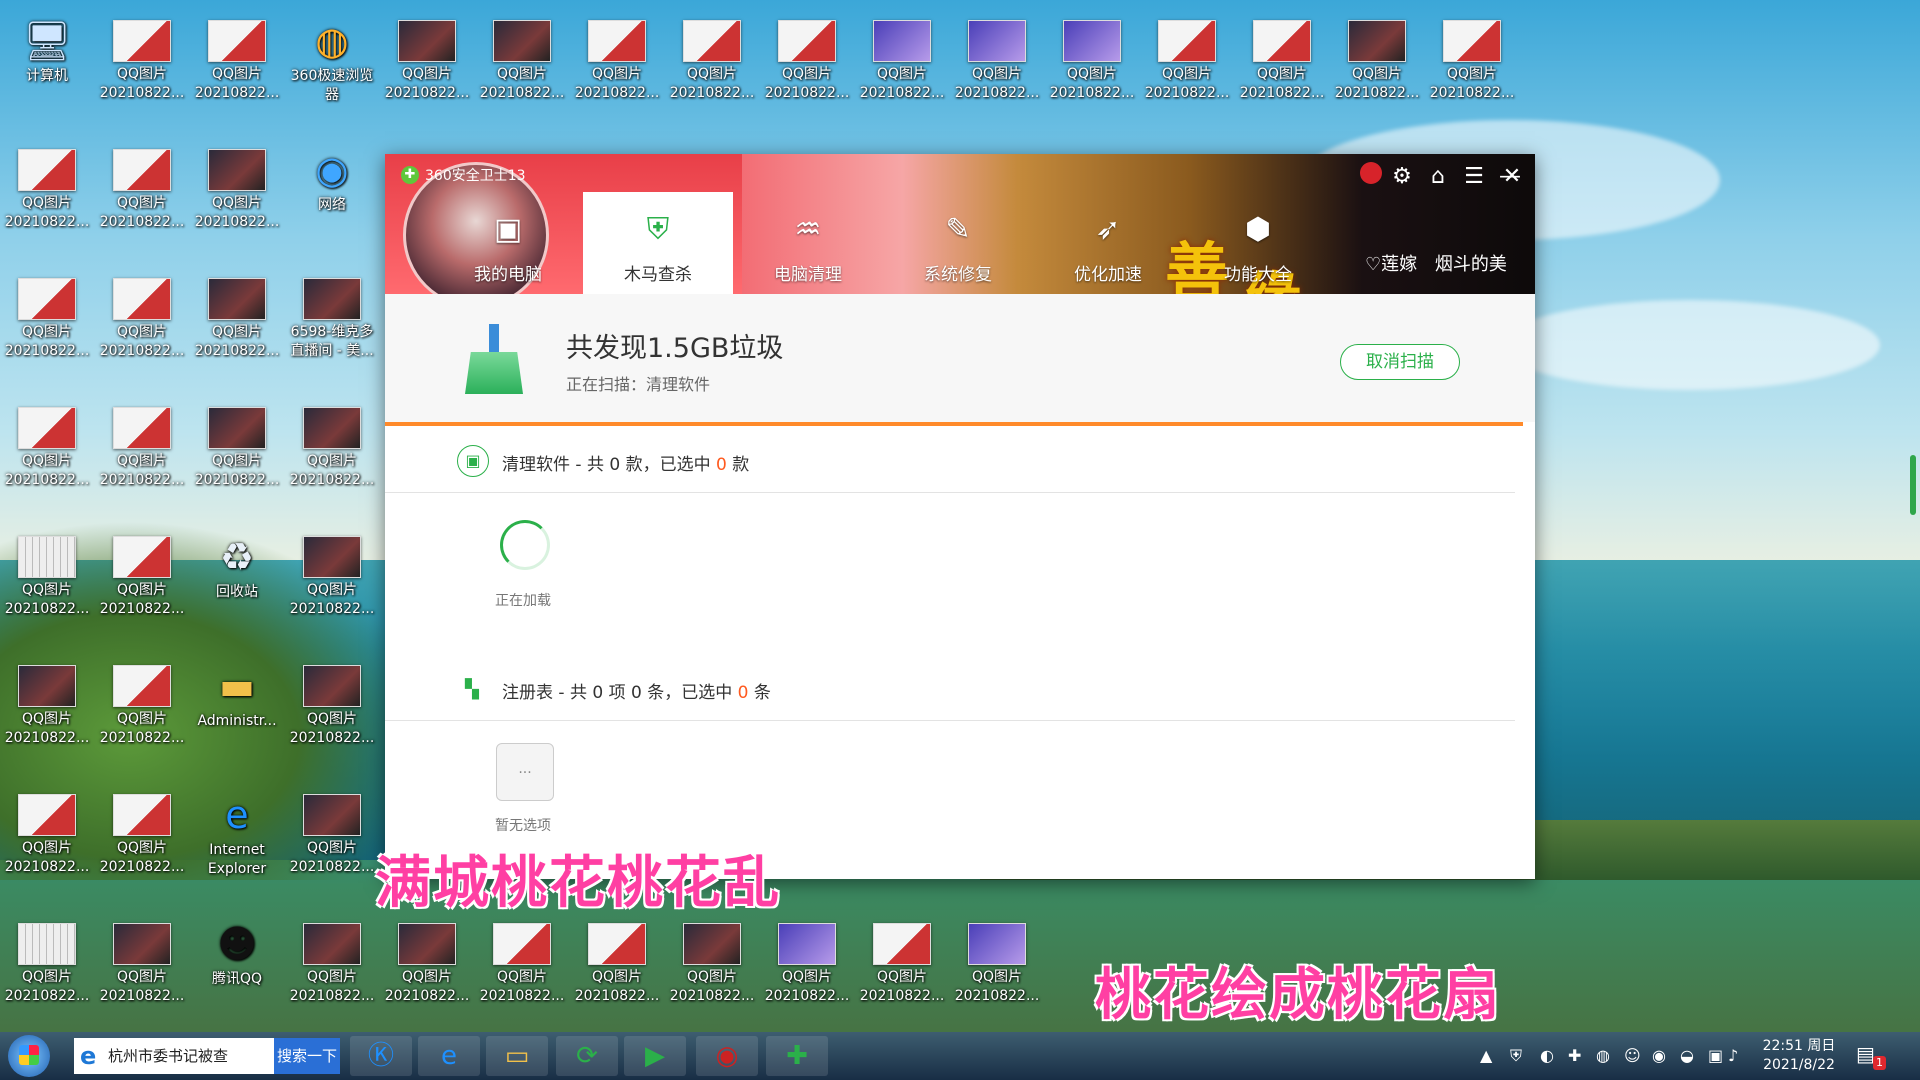 The image size is (1920, 1080). What do you see at coordinates (1659, 1055) in the screenshot?
I see `tray-app-icon: ◉` at bounding box center [1659, 1055].